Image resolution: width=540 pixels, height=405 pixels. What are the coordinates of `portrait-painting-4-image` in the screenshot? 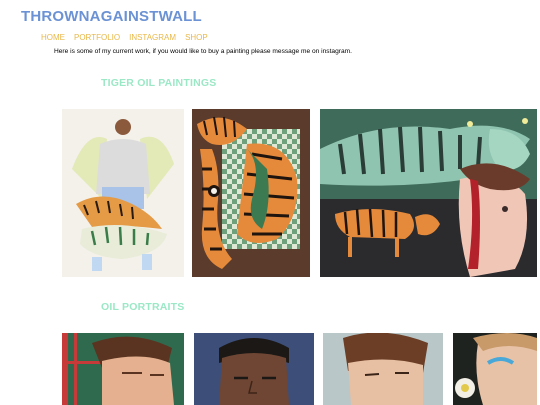 It's located at (495, 369).